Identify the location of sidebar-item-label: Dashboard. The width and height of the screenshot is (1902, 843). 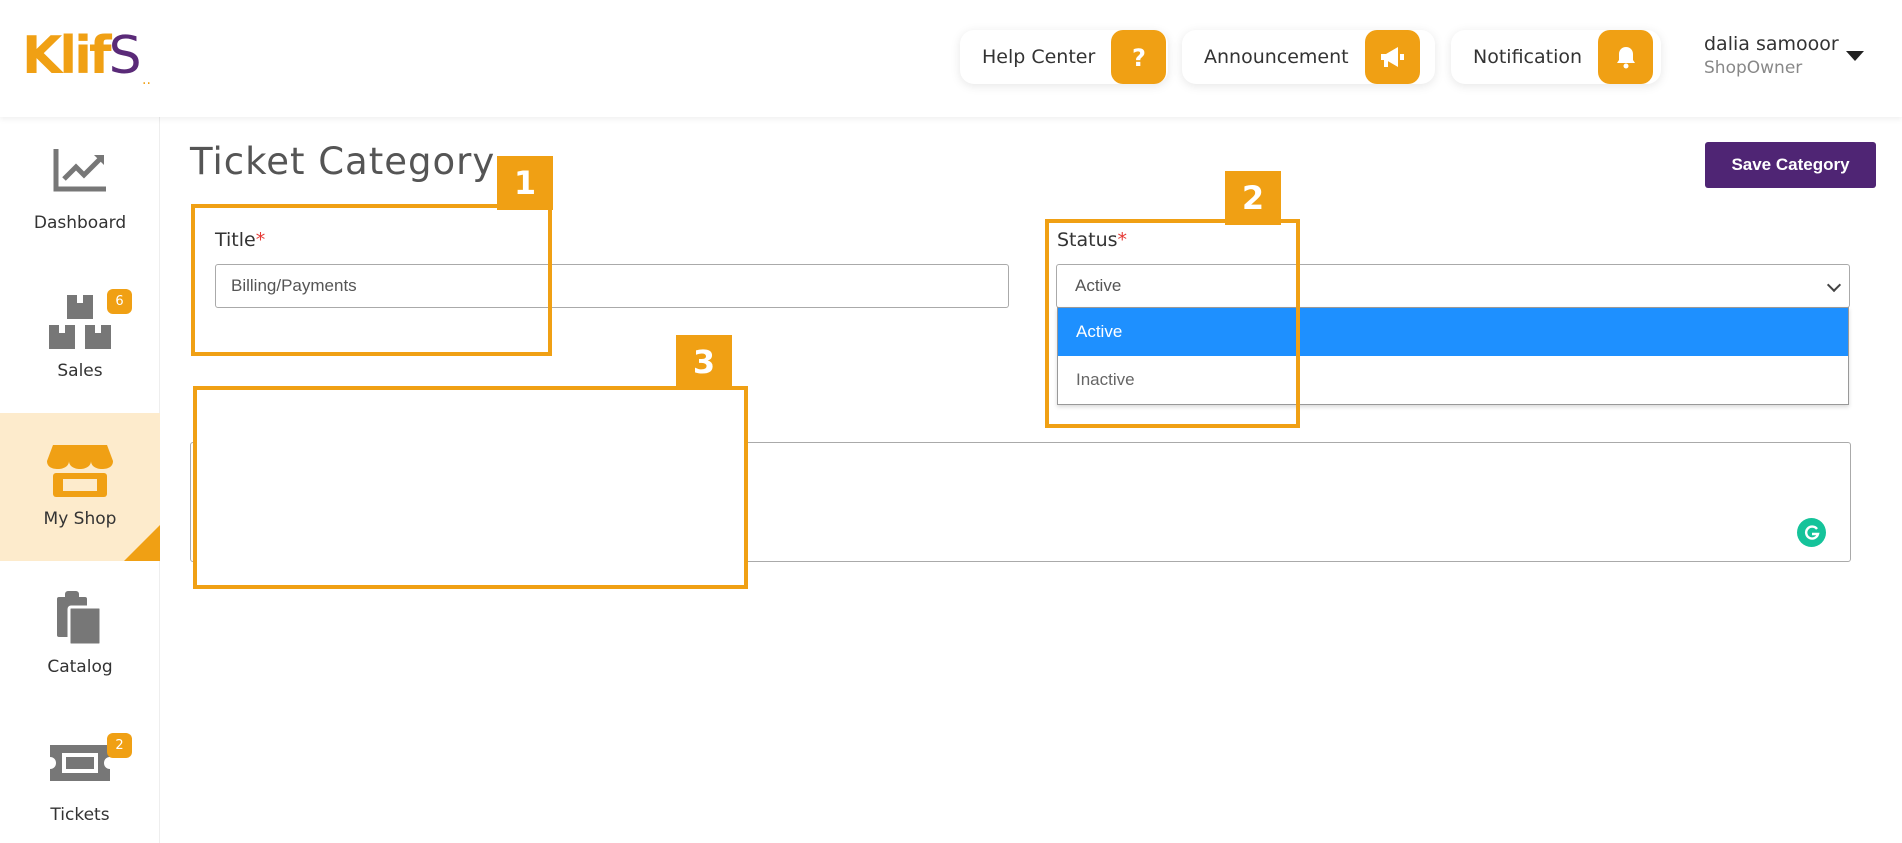
(80, 223).